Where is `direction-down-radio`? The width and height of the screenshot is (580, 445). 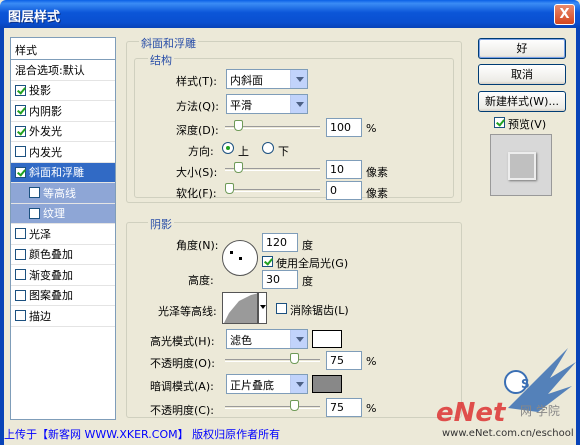
direction-down-radio is located at coordinates (268, 148).